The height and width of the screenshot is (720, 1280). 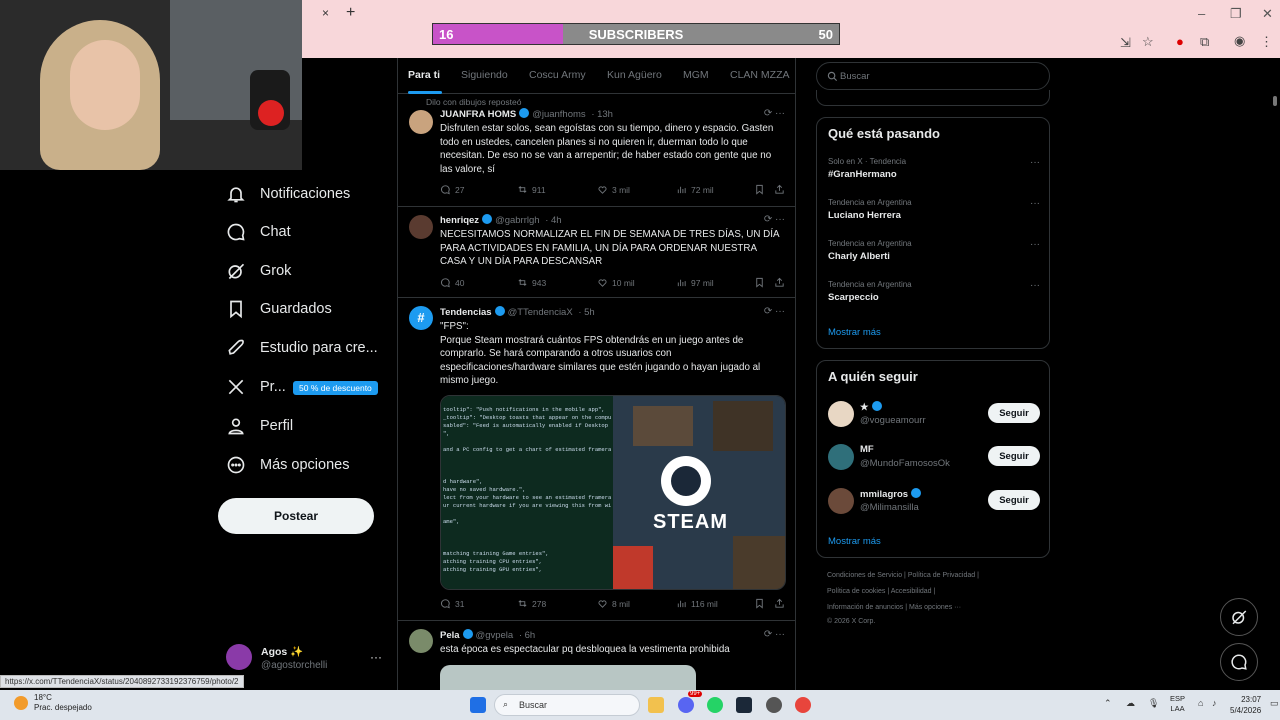 What do you see at coordinates (254, 271) in the screenshot?
I see `nav-grok: Grok` at bounding box center [254, 271].